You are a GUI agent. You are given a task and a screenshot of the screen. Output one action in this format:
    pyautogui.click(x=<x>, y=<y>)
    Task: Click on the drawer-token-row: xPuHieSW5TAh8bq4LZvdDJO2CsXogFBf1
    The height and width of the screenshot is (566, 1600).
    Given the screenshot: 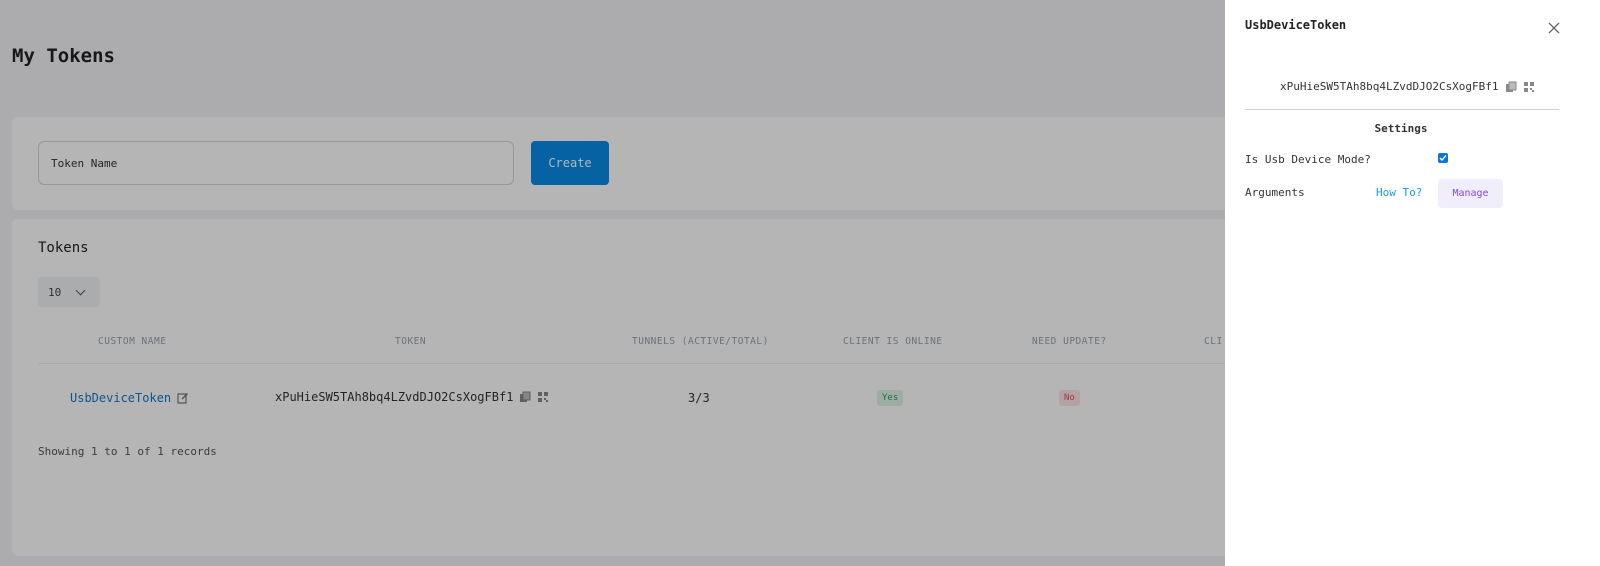 What is the action you would take?
    pyautogui.click(x=1407, y=86)
    